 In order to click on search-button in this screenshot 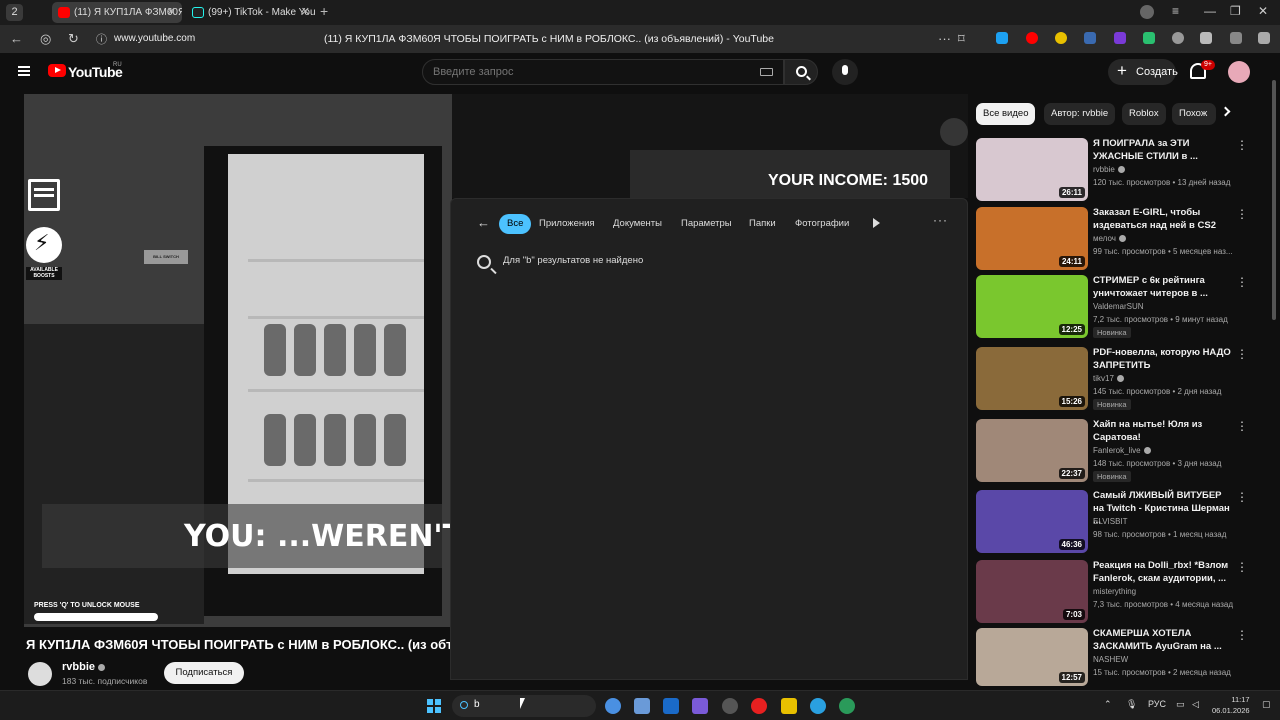, I will do `click(801, 72)`.